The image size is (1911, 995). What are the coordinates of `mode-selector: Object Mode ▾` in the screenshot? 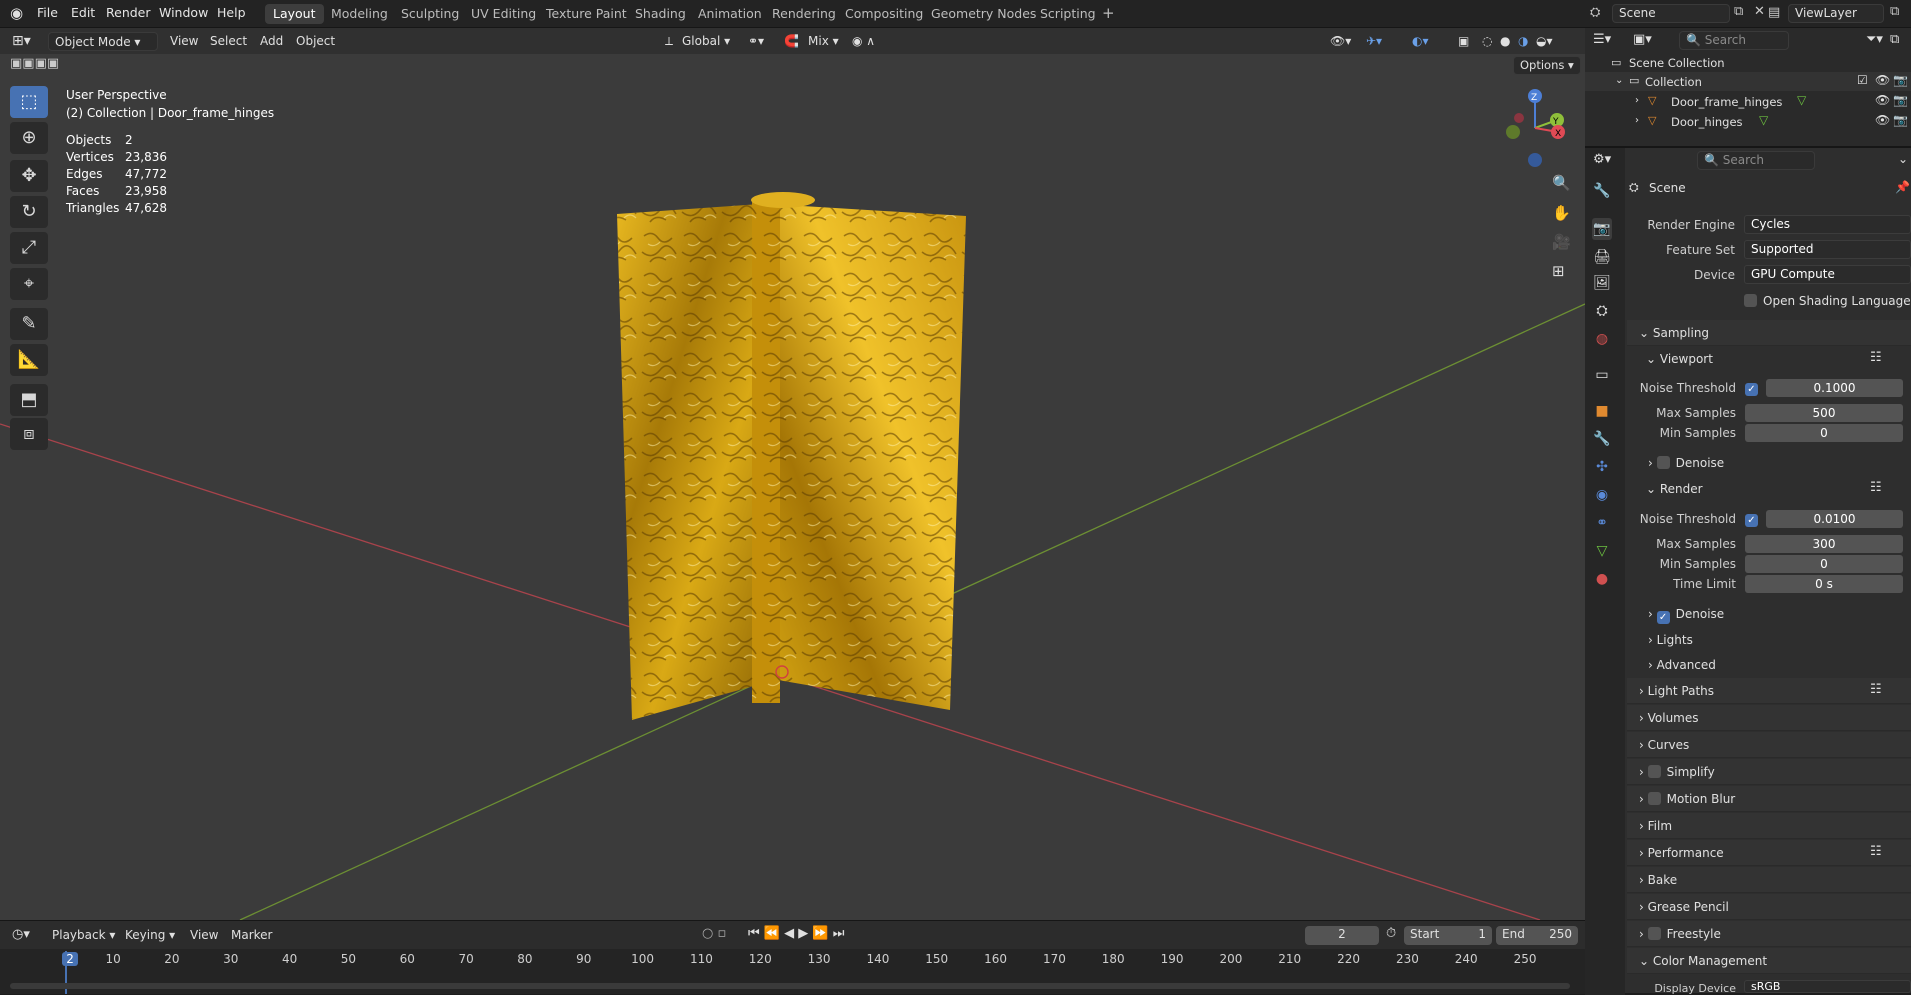 It's located at (103, 41).